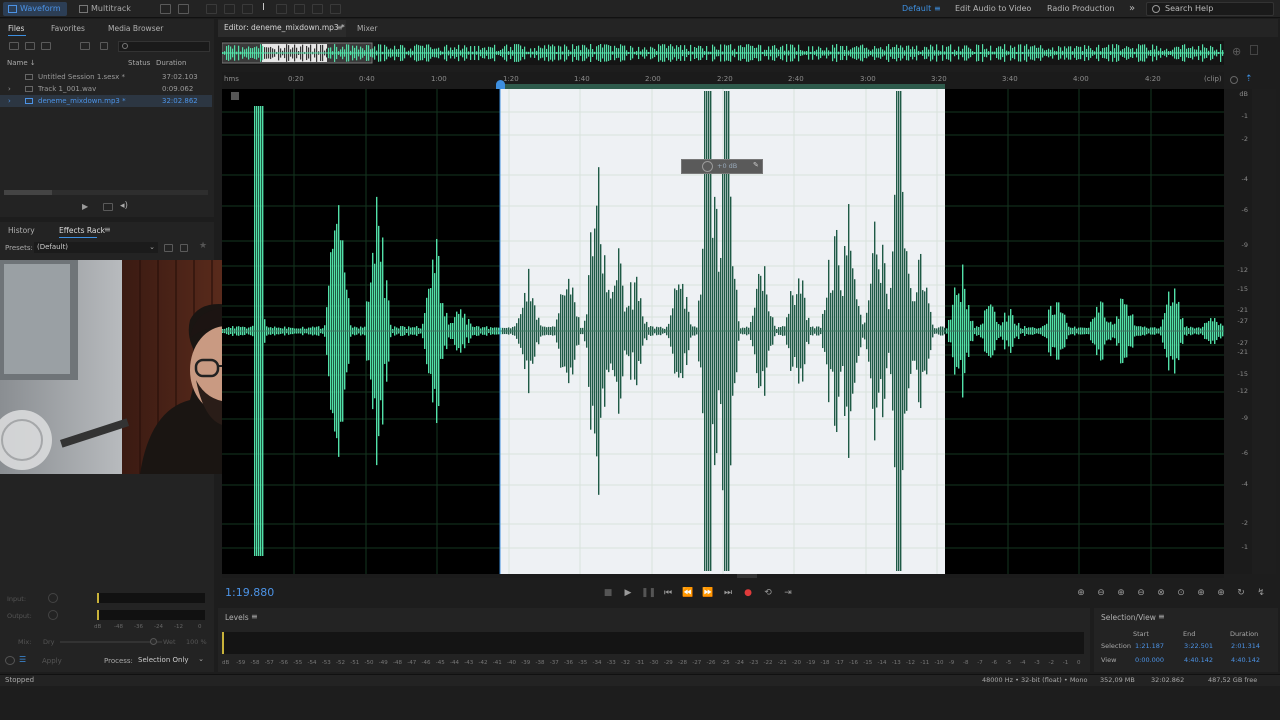  What do you see at coordinates (1149, 660) in the screenshot?
I see `view-start: 0:00.000` at bounding box center [1149, 660].